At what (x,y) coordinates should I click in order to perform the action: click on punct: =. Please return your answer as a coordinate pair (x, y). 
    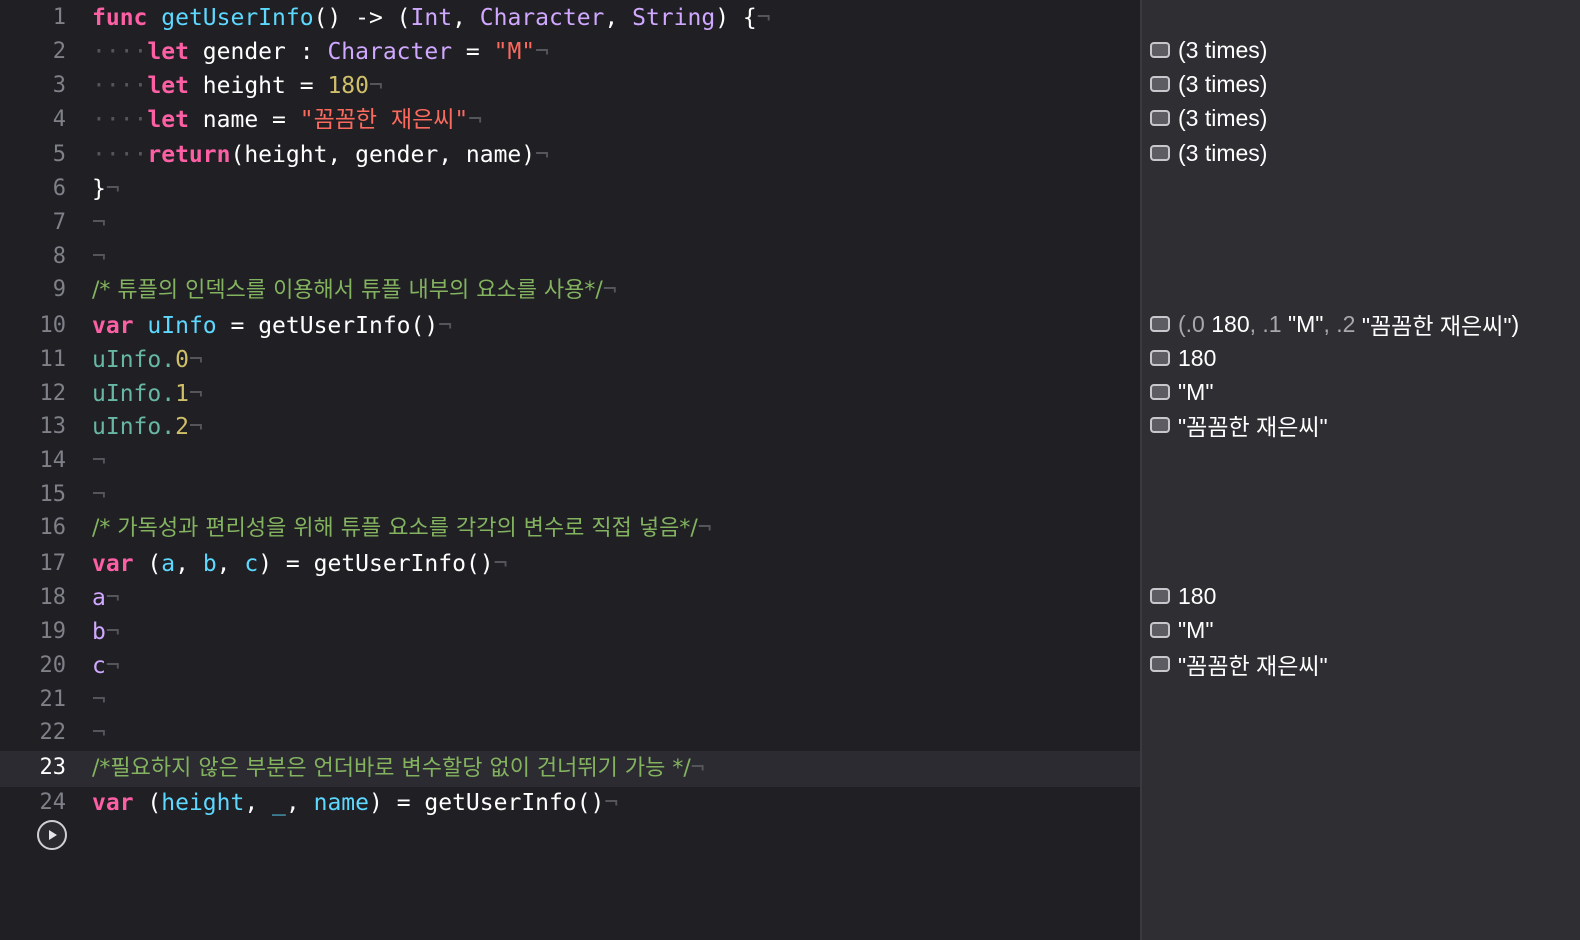
    Looking at the image, I should click on (473, 52).